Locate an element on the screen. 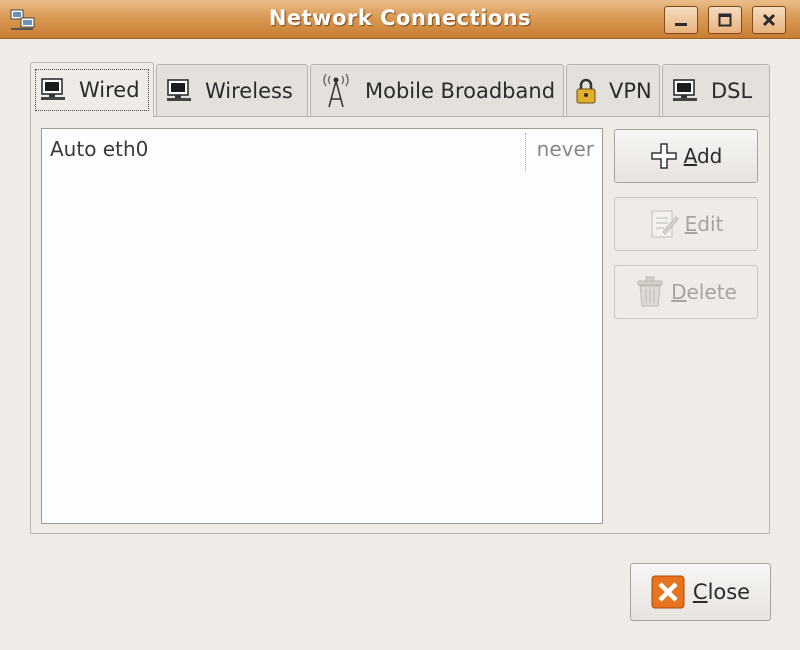  close-button: Close is located at coordinates (700, 592).